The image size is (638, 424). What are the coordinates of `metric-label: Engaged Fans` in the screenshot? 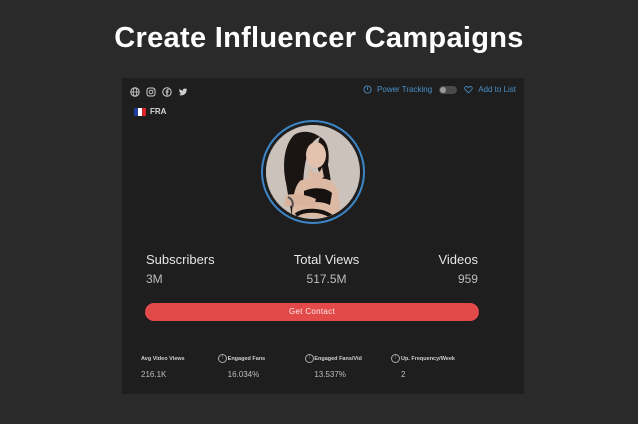 It's located at (246, 359).